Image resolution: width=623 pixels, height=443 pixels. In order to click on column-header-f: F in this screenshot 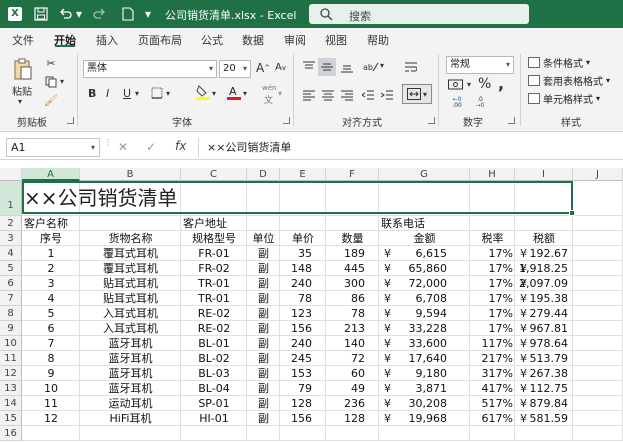, I will do `click(352, 174)`.